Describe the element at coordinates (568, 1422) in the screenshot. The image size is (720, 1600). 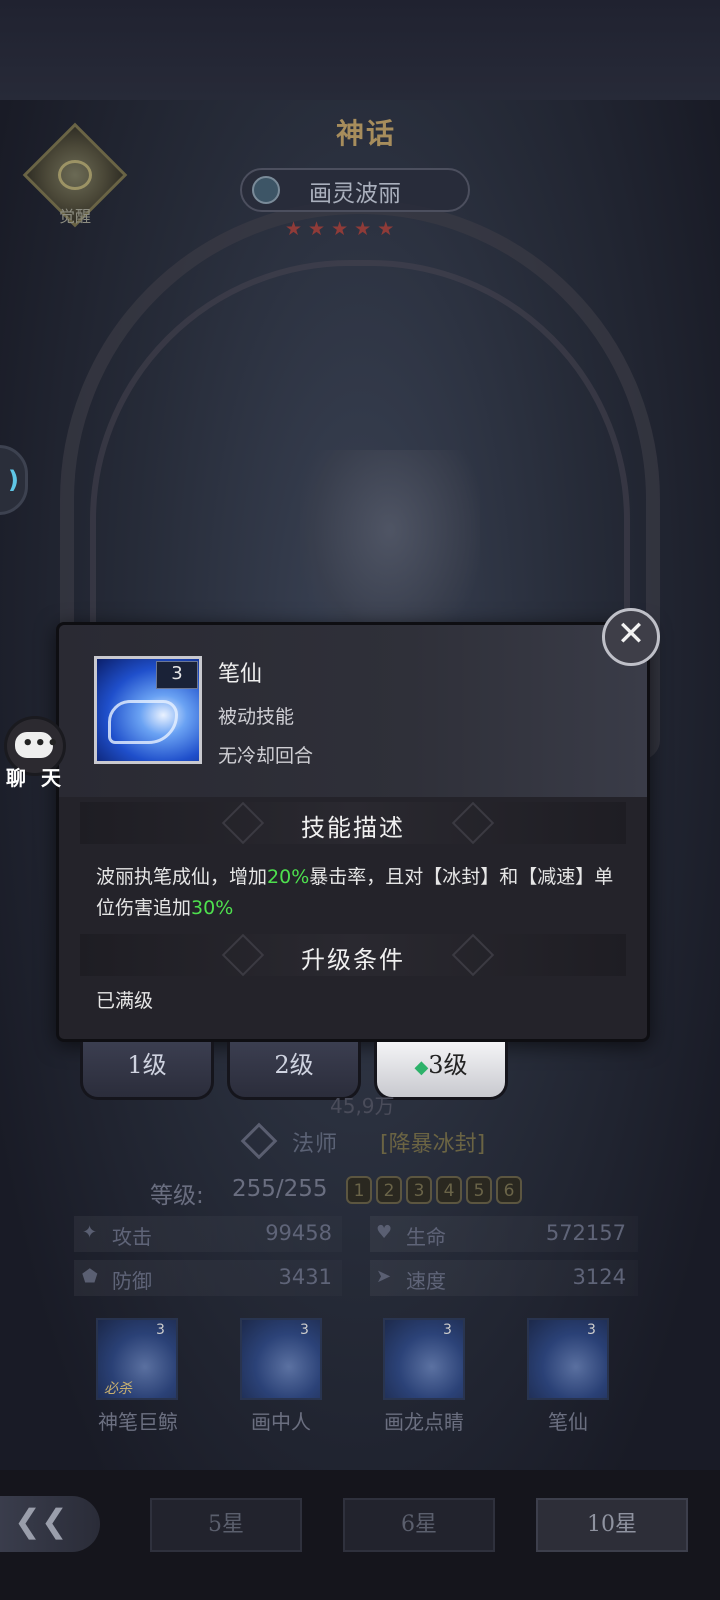
I see `skill-slot-name: 笔仙` at that location.